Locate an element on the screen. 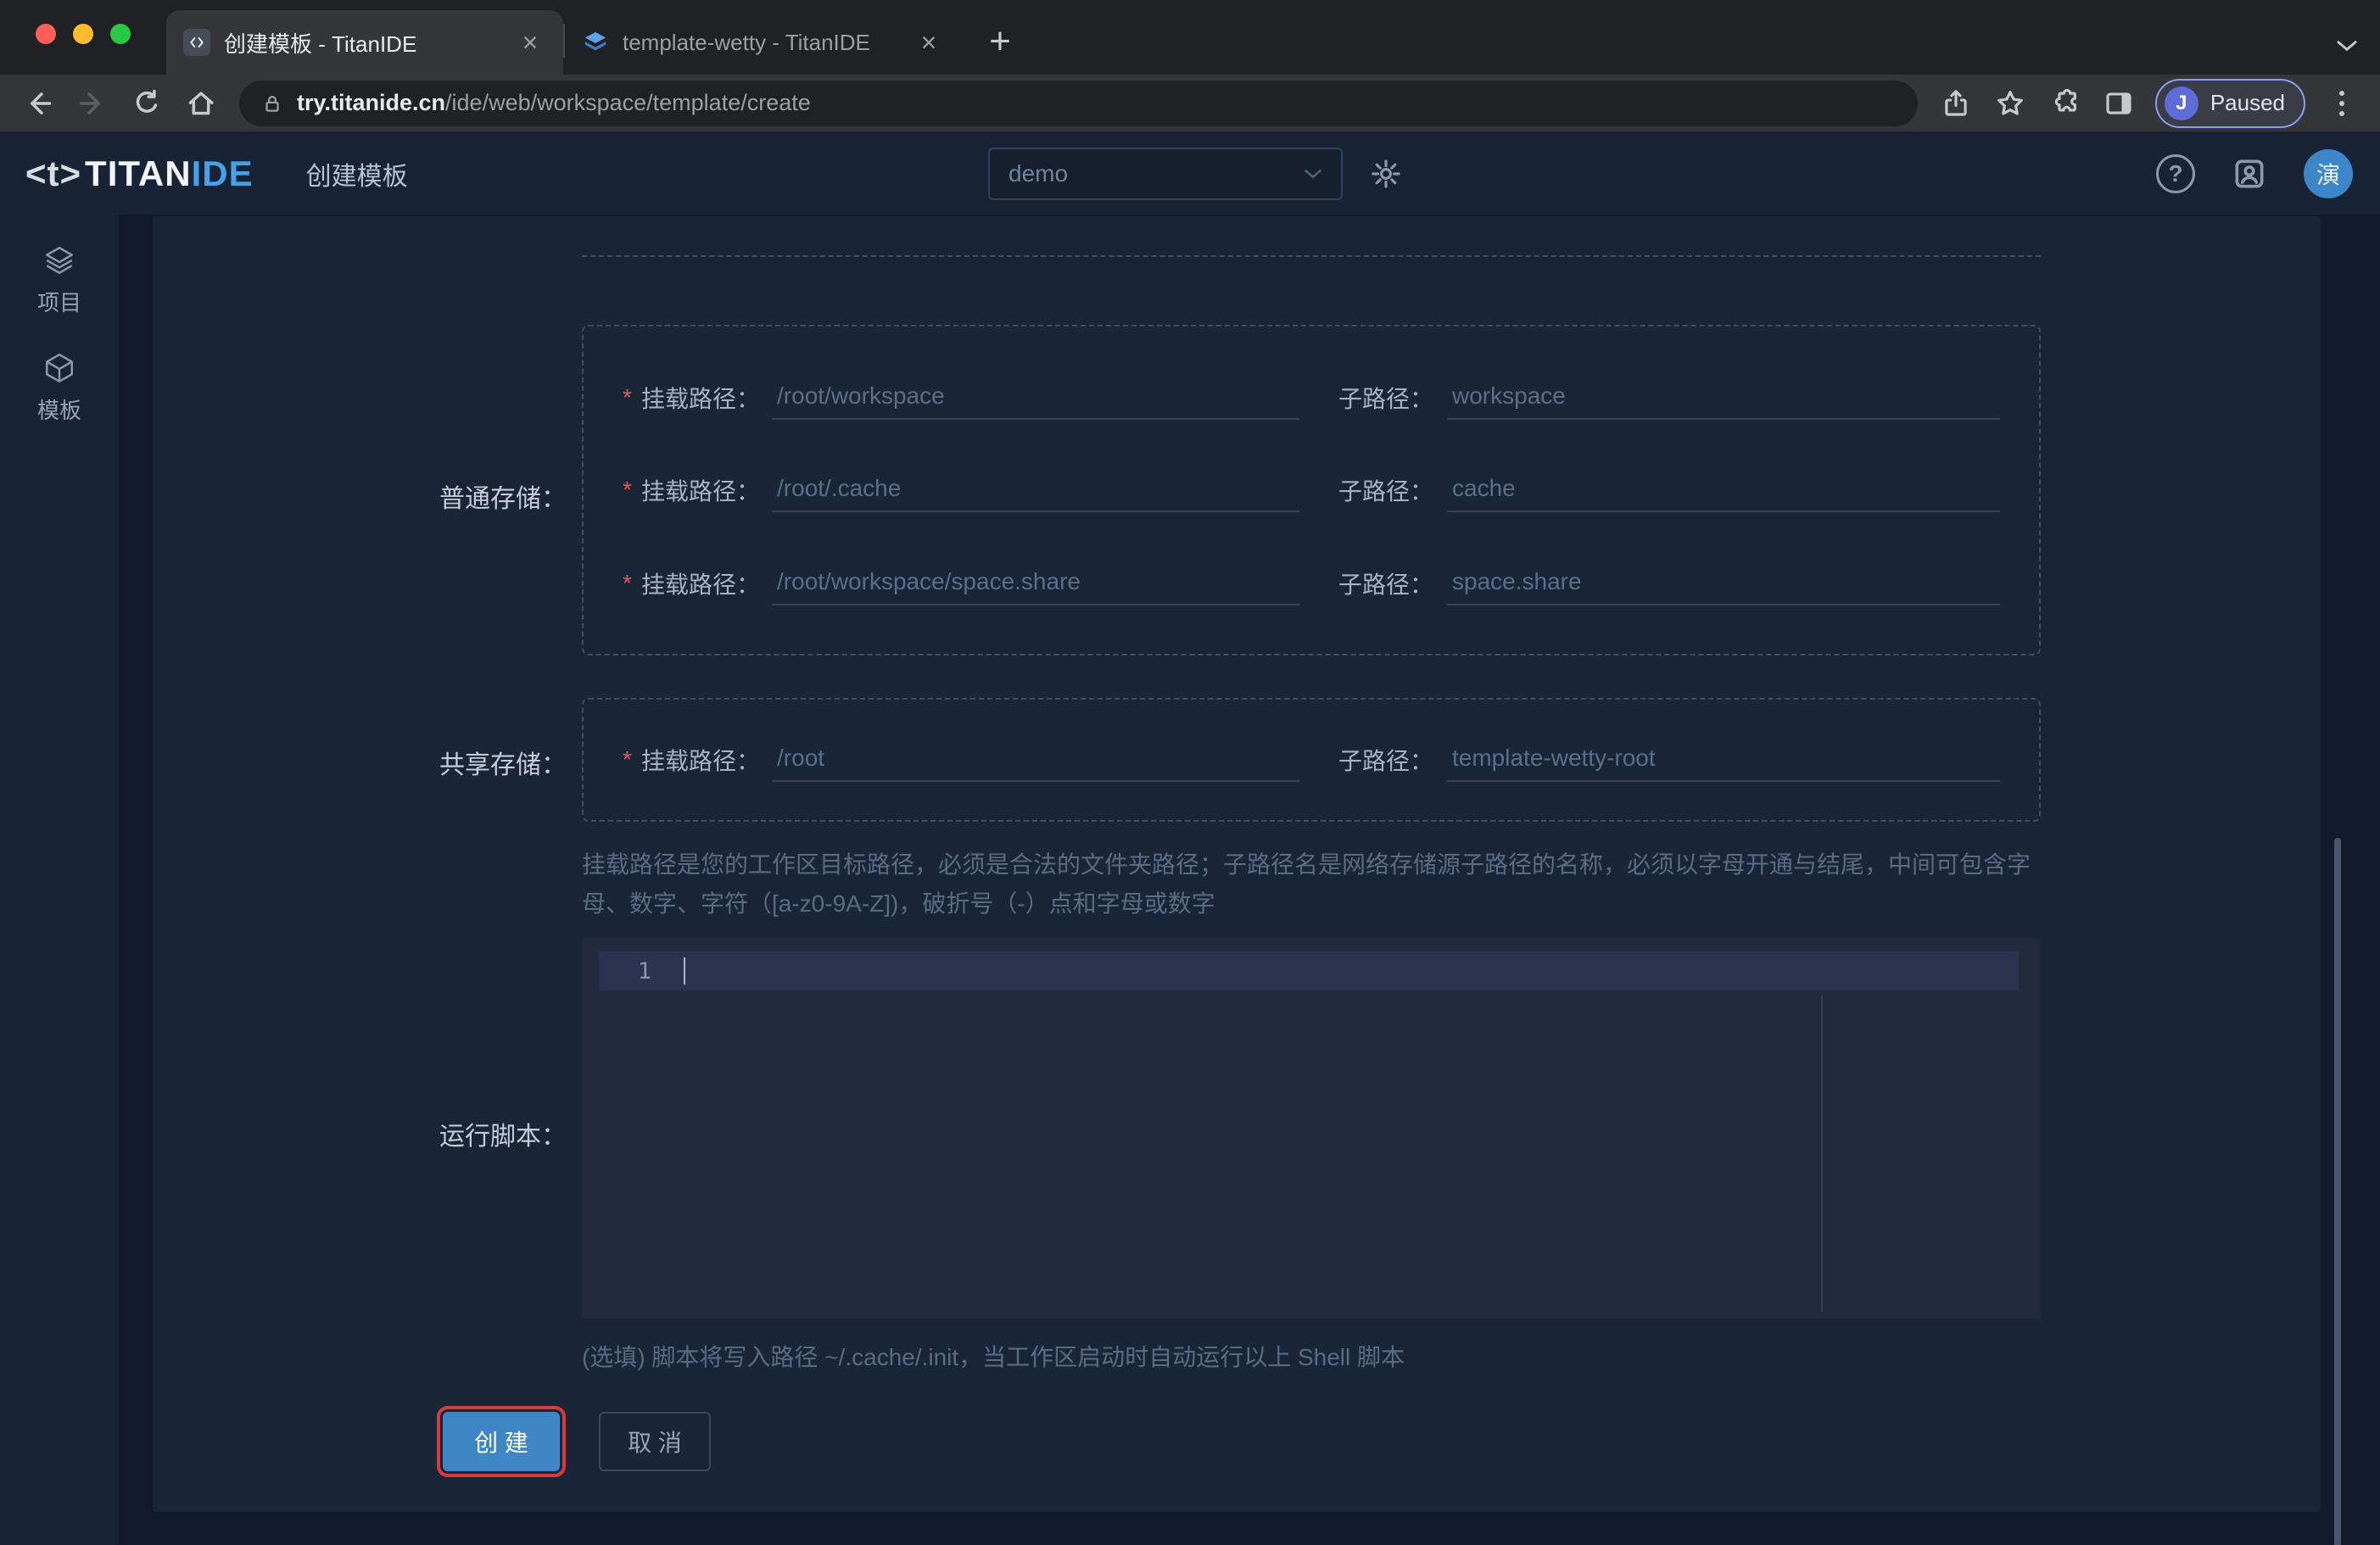 This screenshot has width=2380, height=1545. menu-dots-icon is located at coordinates (2341, 103).